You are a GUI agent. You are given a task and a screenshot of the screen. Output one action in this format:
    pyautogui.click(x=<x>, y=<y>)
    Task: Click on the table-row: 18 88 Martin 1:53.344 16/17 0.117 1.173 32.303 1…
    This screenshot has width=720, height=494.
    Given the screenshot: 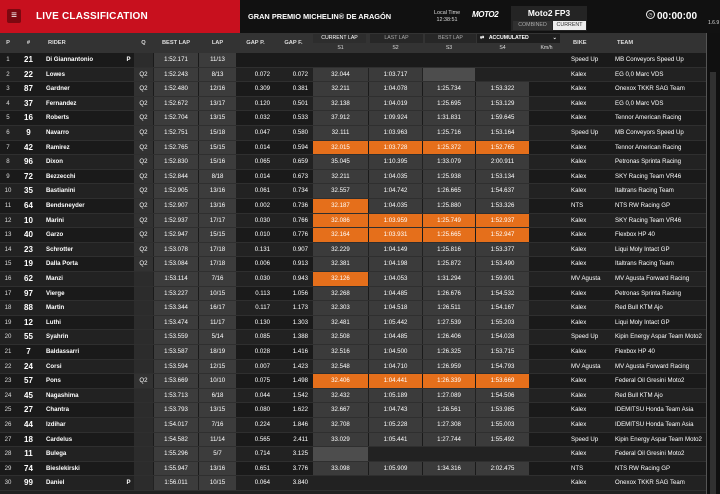 What is the action you would take?
    pyautogui.click(x=353, y=308)
    